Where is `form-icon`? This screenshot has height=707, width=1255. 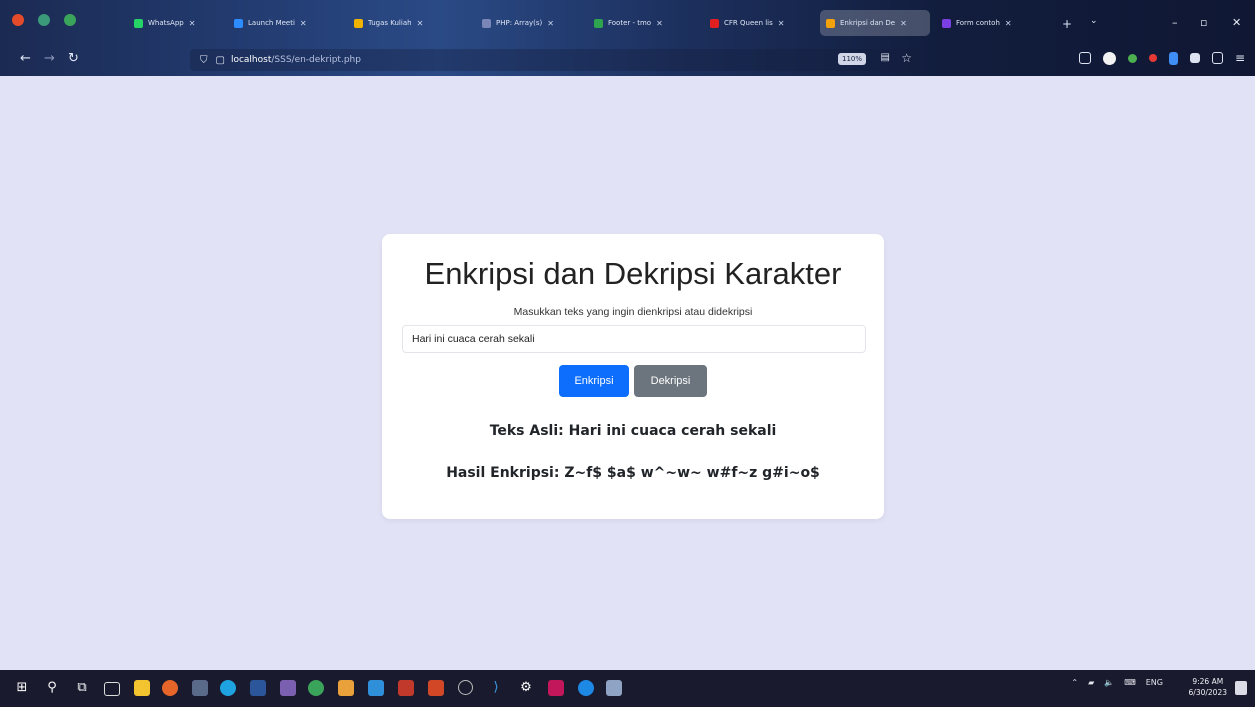
form-icon is located at coordinates (946, 23).